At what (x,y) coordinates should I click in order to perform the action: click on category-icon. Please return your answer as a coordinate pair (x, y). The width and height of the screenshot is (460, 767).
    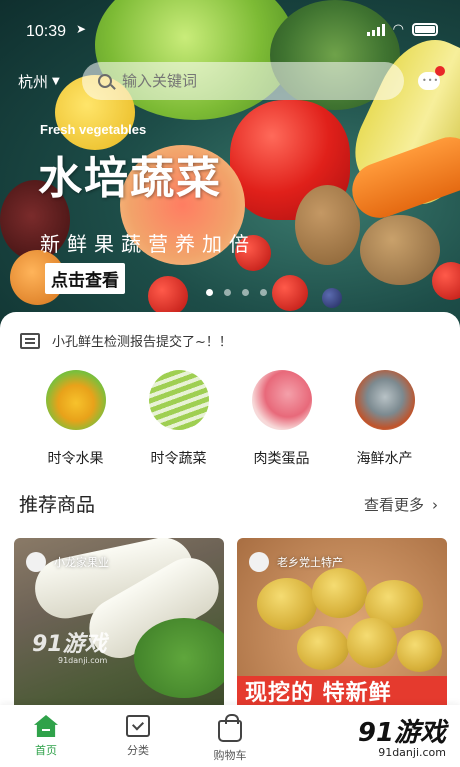
    Looking at the image, I should click on (138, 726).